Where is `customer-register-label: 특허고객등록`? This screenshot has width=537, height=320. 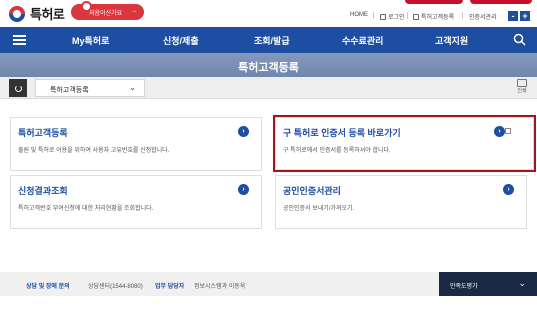 customer-register-label: 특허고객등록 is located at coordinates (438, 18).